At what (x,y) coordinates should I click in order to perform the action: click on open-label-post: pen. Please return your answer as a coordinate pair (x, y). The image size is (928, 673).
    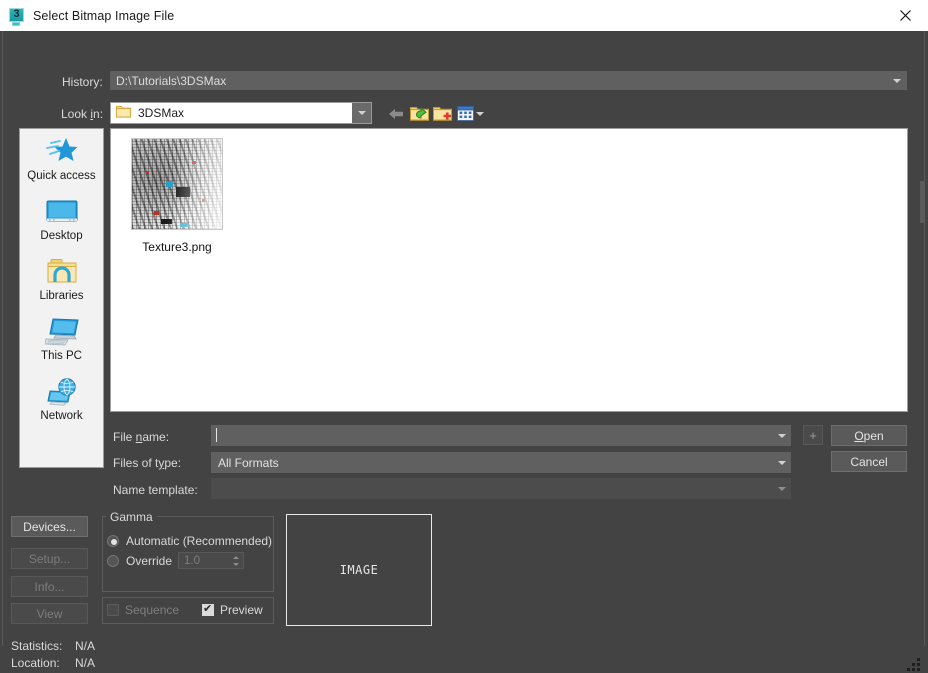
    Looking at the image, I should click on (873, 435).